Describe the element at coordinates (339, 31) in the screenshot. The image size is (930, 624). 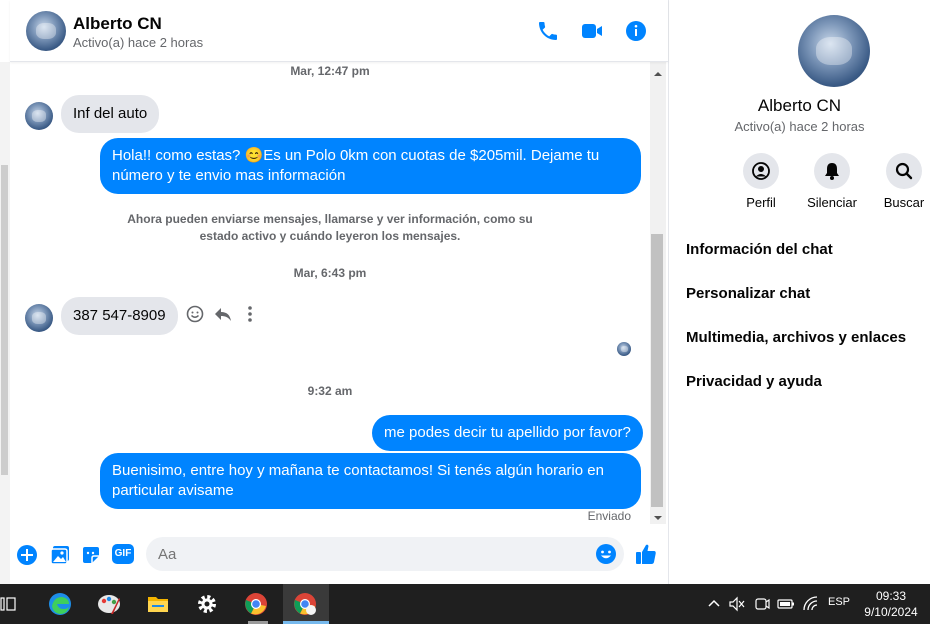
I see `chat-header: Alberto CN Activo(a) hace 2 horas` at that location.